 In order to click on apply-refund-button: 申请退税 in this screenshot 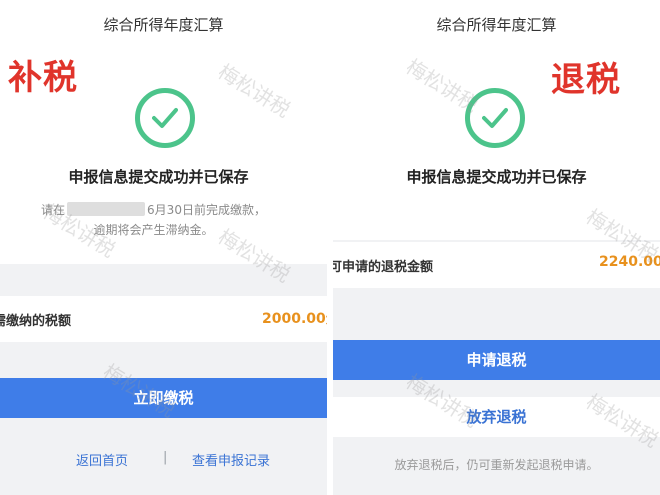, I will do `click(496, 360)`.